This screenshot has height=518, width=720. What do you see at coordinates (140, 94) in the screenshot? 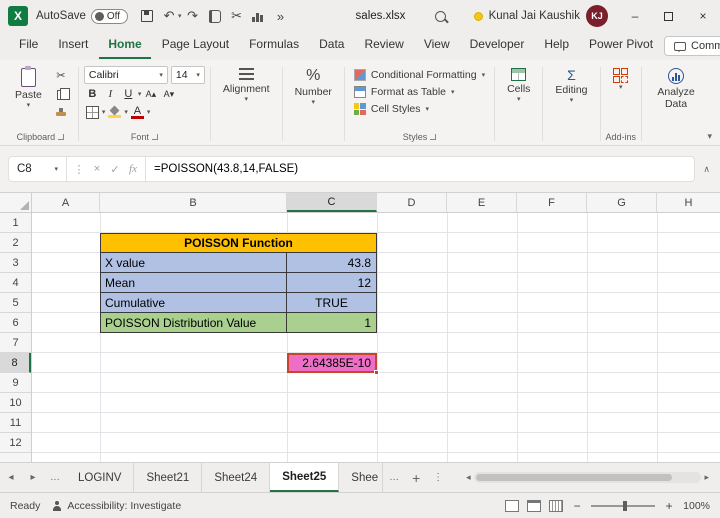
I see `underline-caret-icon: ▾` at bounding box center [140, 94].